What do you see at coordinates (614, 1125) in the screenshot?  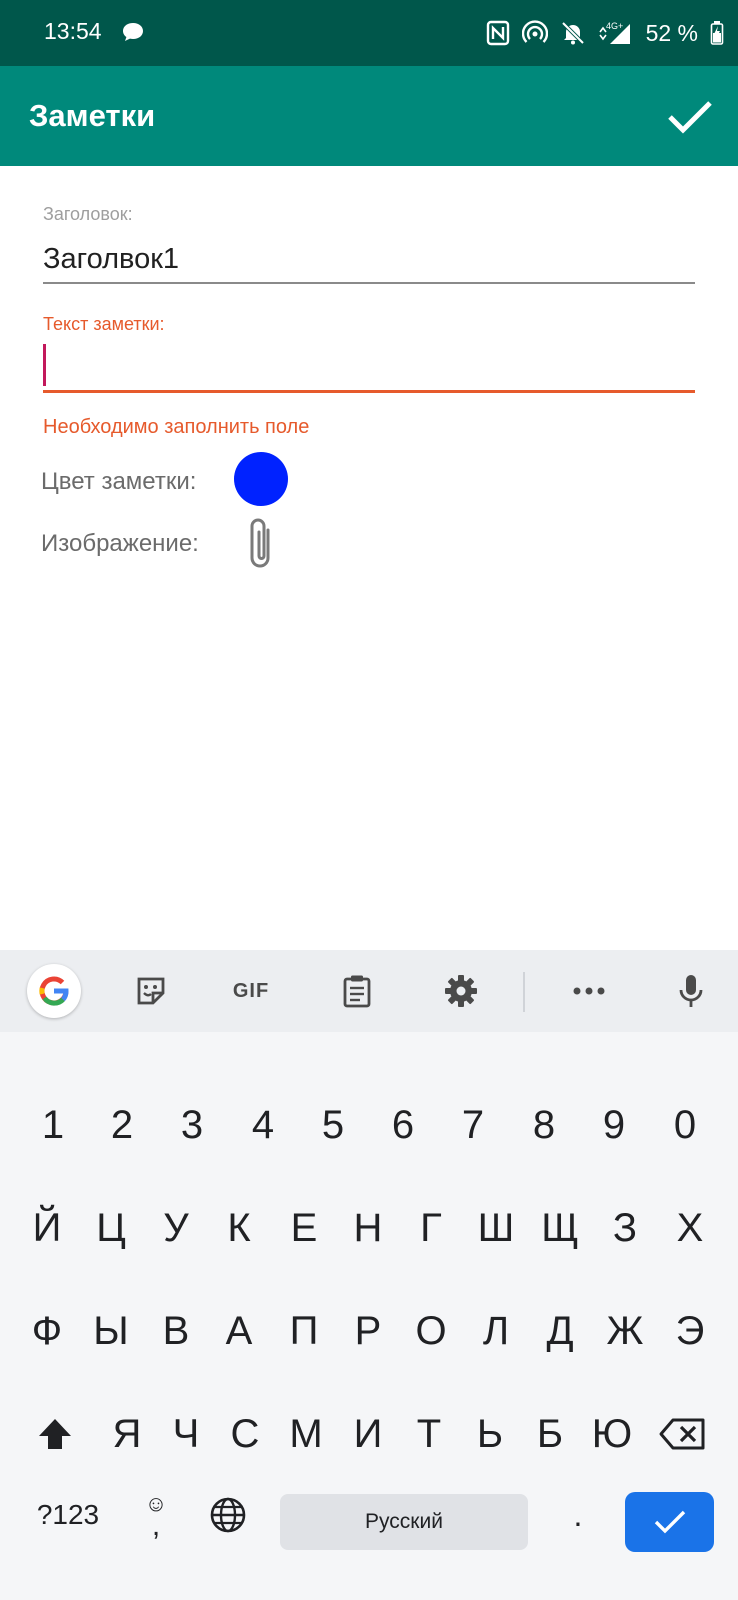 I see `key-9: 9` at bounding box center [614, 1125].